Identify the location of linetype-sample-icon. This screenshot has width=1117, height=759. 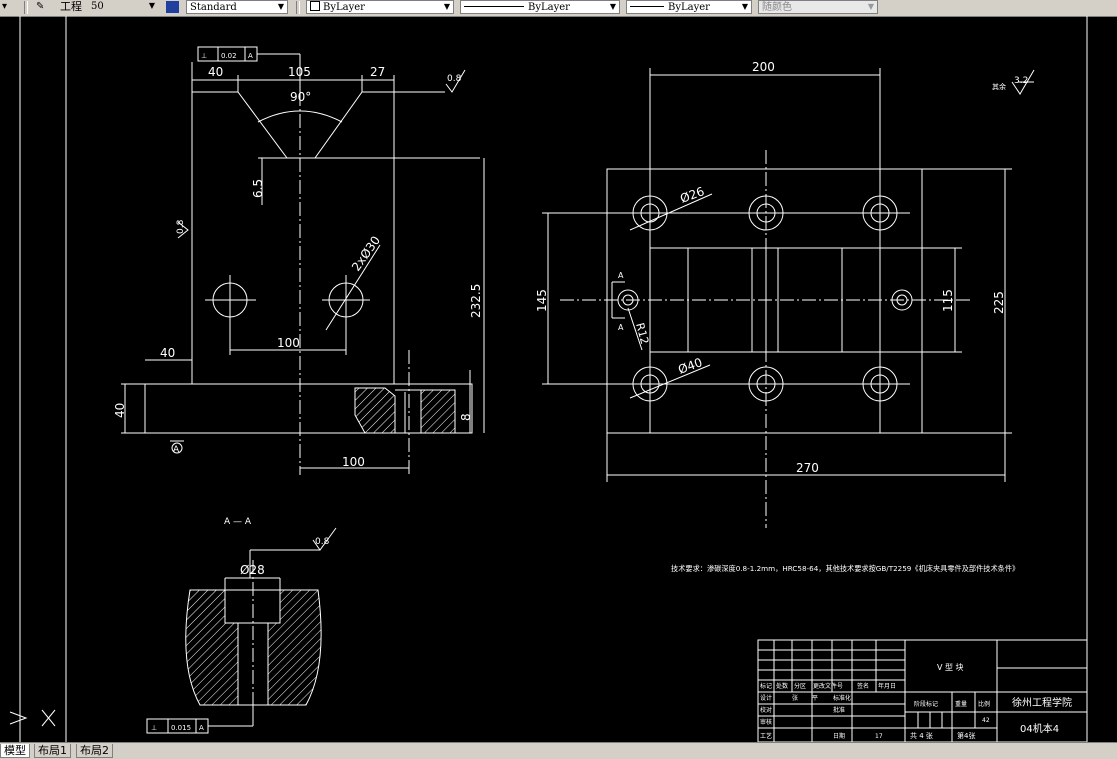
(494, 6).